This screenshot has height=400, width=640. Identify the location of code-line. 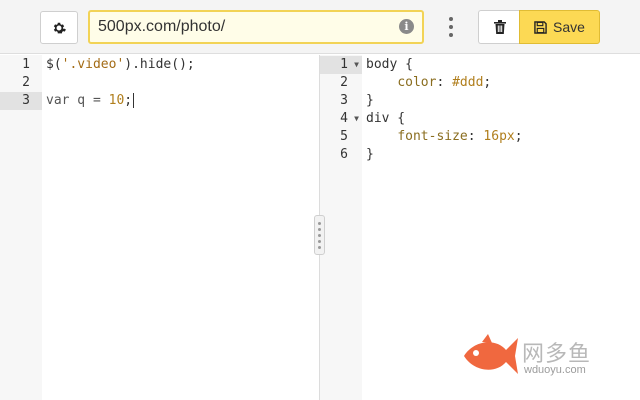
(180, 83).